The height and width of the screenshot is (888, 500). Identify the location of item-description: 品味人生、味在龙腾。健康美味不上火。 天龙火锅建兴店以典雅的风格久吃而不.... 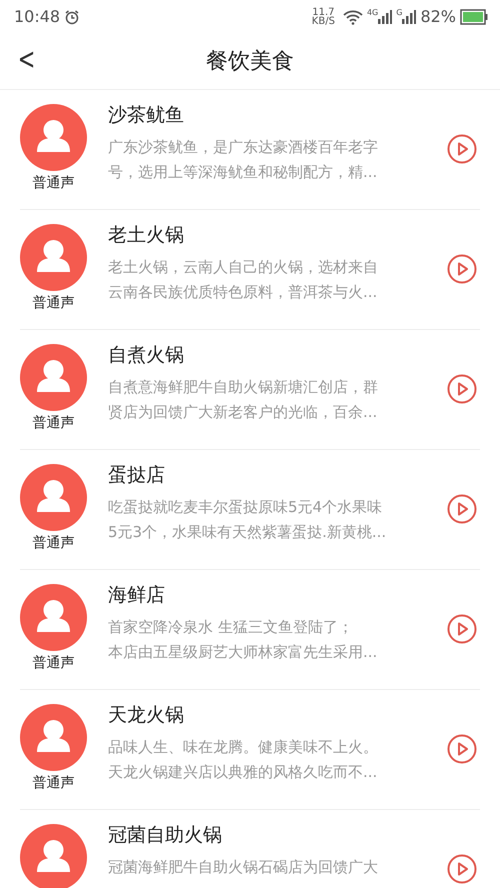
(243, 759).